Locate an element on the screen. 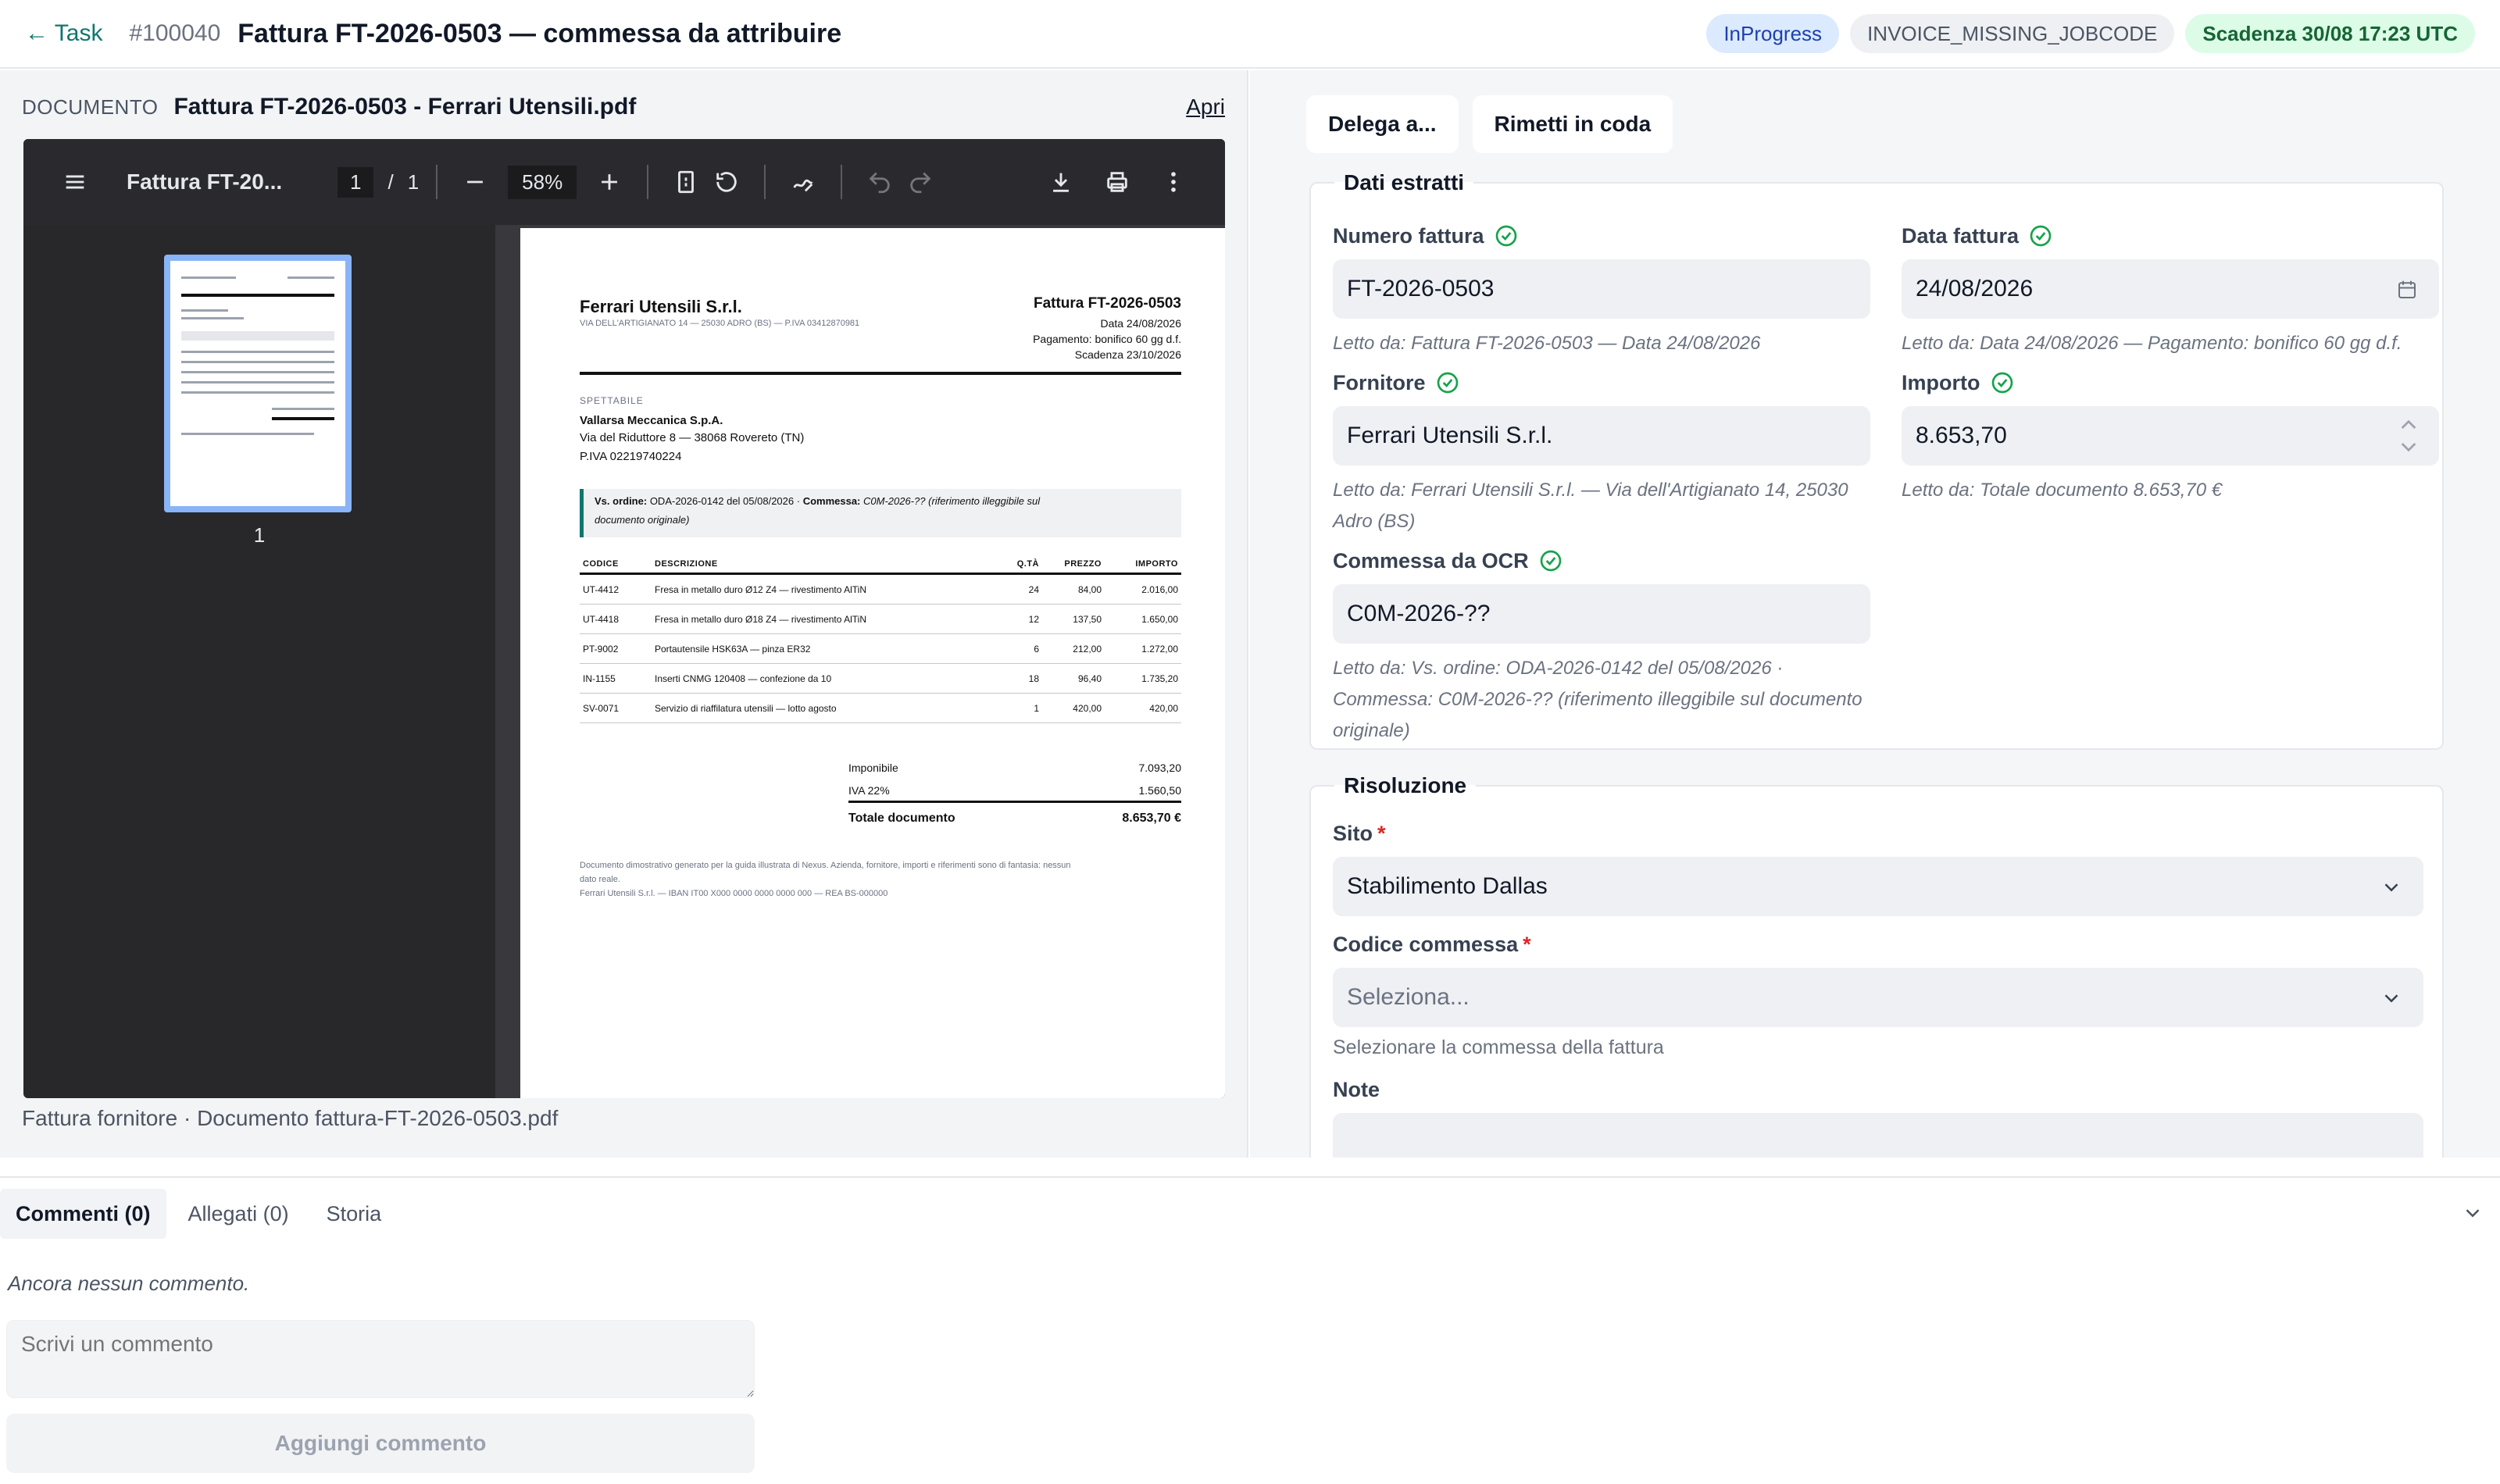 The image size is (2500, 1484). tab-history: Storia is located at coordinates (354, 1214).